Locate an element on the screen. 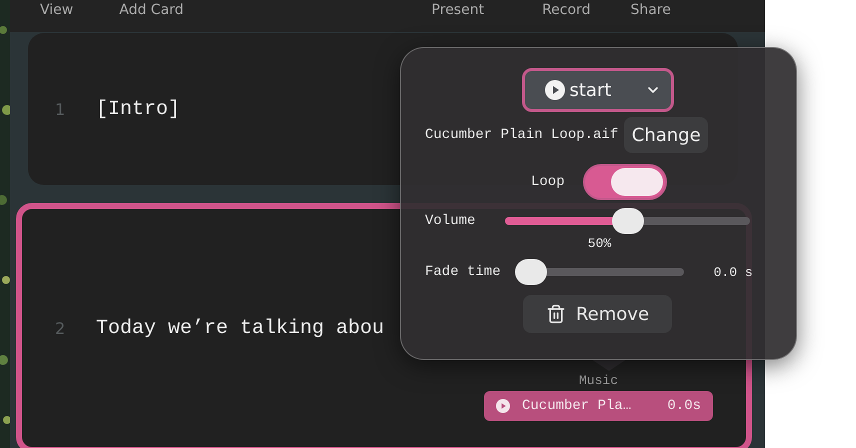  remove-button: Remove is located at coordinates (597, 314).